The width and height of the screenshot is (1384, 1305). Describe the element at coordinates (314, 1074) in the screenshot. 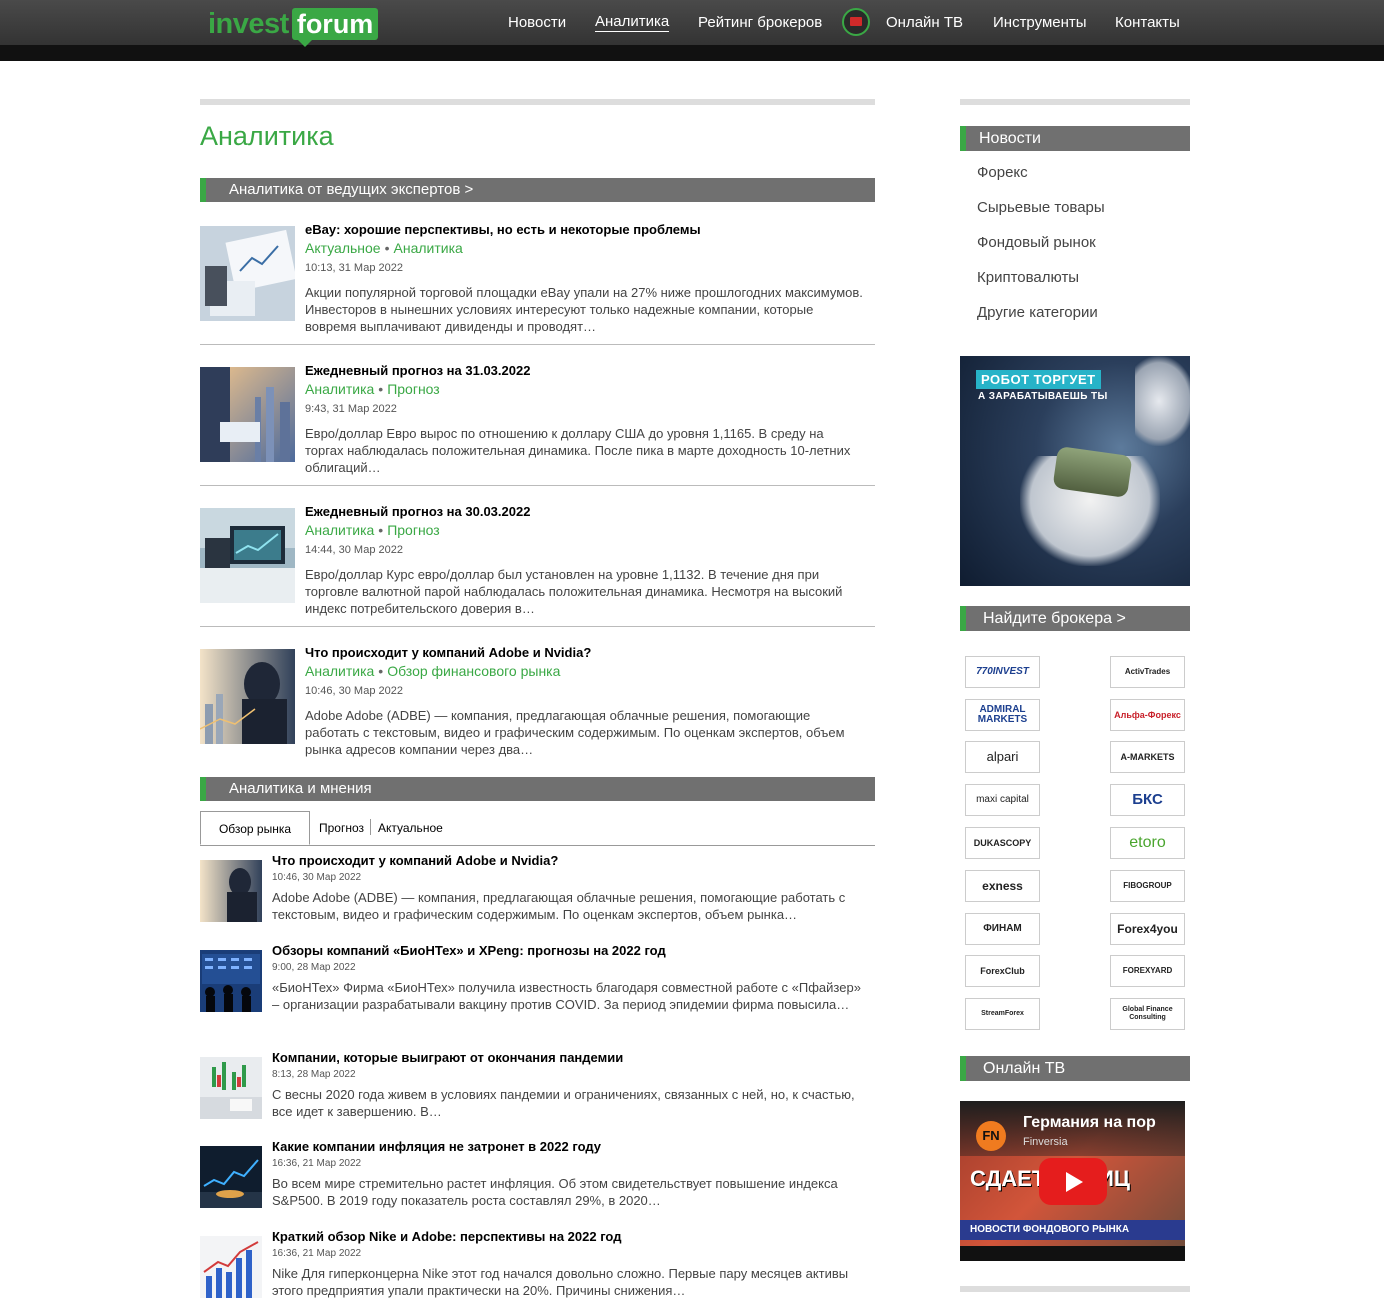

I see `opinion-date: 8:13, 28 Мар 2022` at that location.